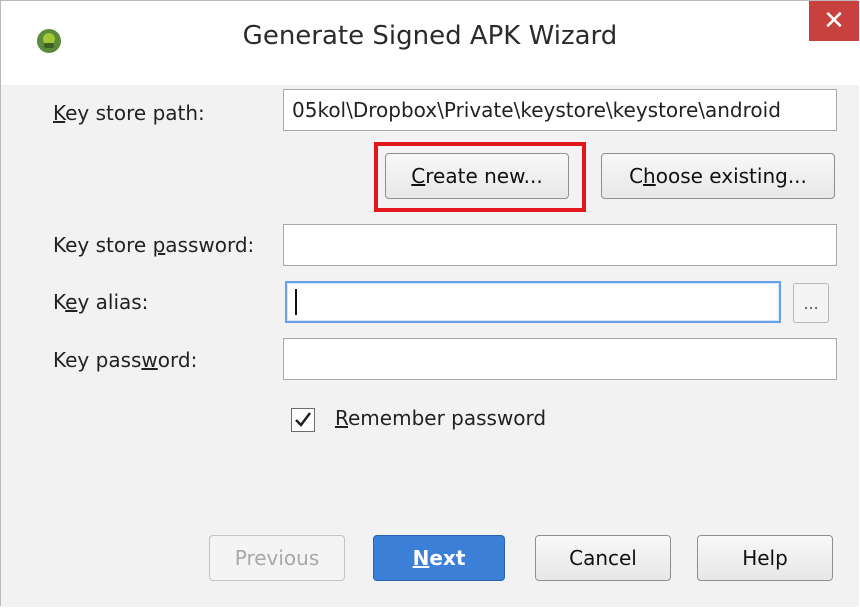 Image resolution: width=860 pixels, height=608 pixels. I want to click on key-alias-label: Key alias:, so click(100, 302).